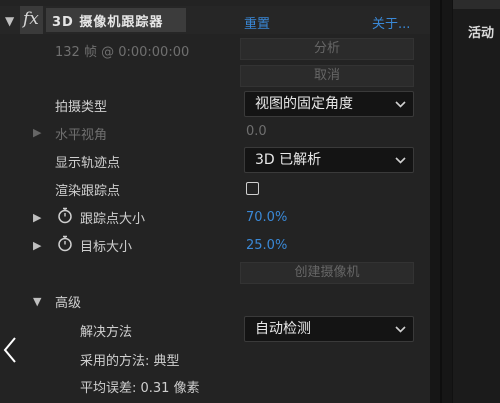 Image resolution: width=500 pixels, height=403 pixels. What do you see at coordinates (10, 352) in the screenshot?
I see `chevron-left-icon` at bounding box center [10, 352].